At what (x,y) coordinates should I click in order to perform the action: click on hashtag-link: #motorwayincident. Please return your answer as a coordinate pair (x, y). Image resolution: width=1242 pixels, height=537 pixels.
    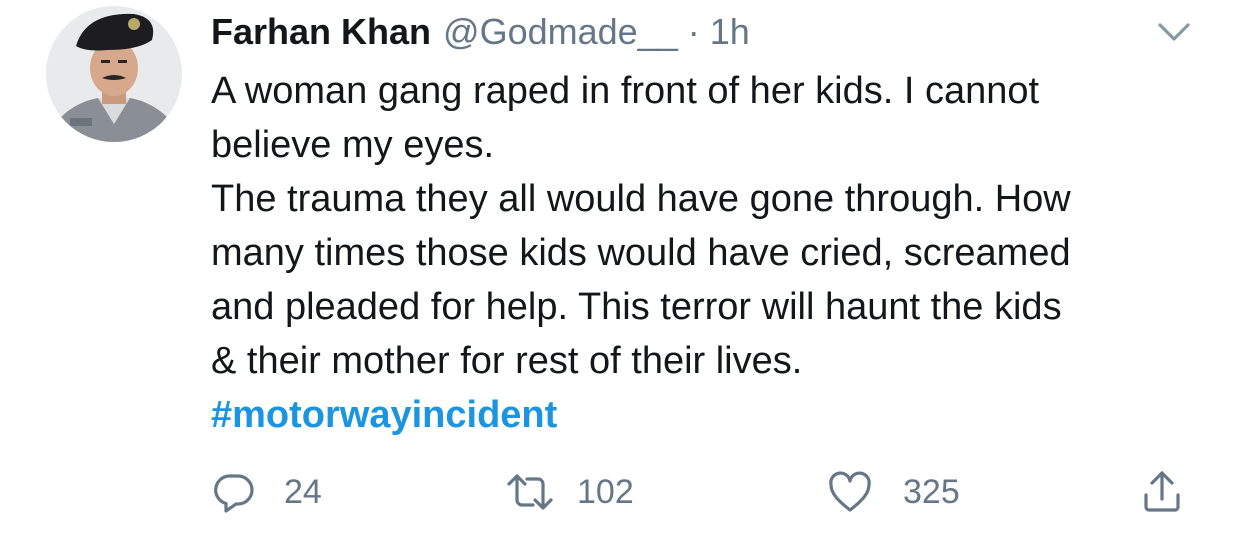
    Looking at the image, I should click on (384, 415).